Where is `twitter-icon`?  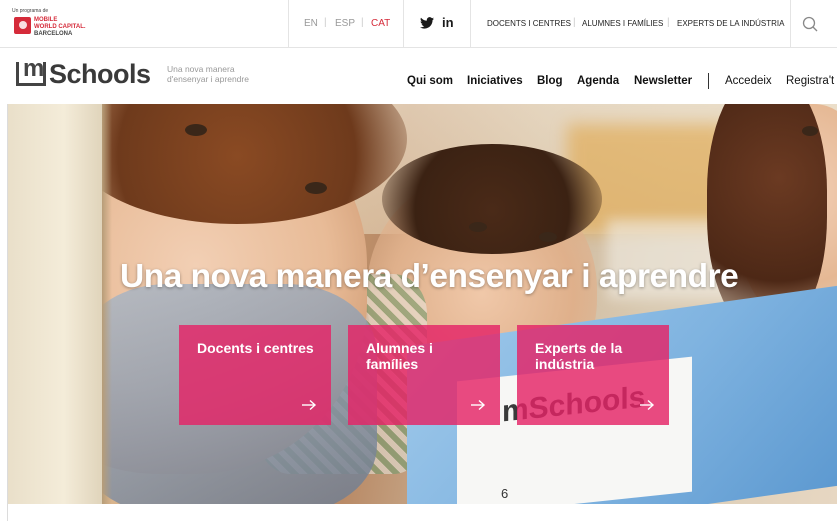
twitter-icon is located at coordinates (427, 23).